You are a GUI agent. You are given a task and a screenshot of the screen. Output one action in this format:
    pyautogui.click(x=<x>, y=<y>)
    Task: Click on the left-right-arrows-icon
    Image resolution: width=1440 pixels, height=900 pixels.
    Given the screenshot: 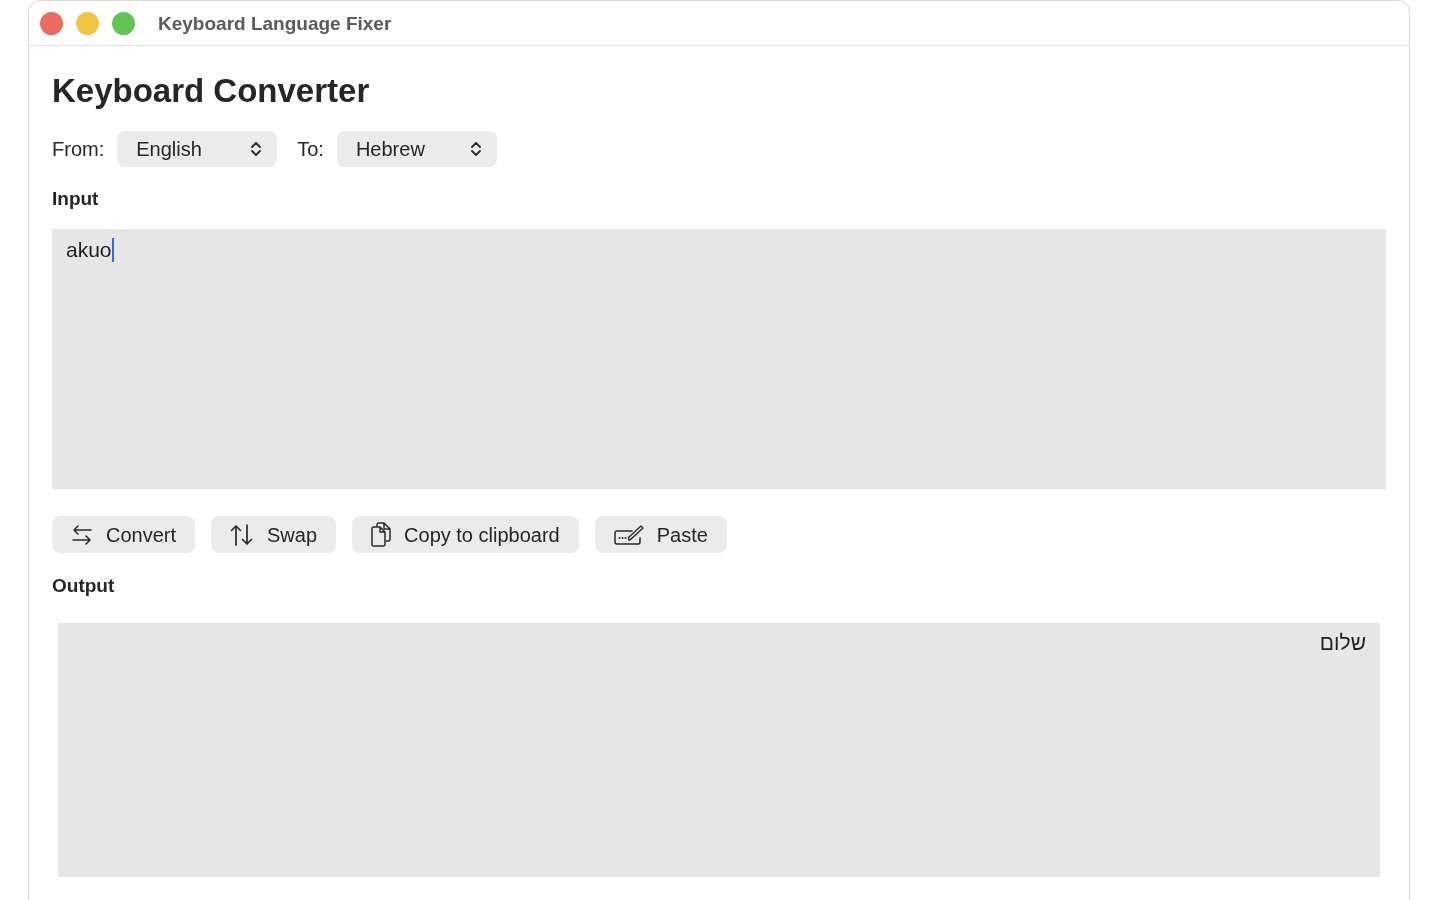 What is the action you would take?
    pyautogui.click(x=82, y=534)
    